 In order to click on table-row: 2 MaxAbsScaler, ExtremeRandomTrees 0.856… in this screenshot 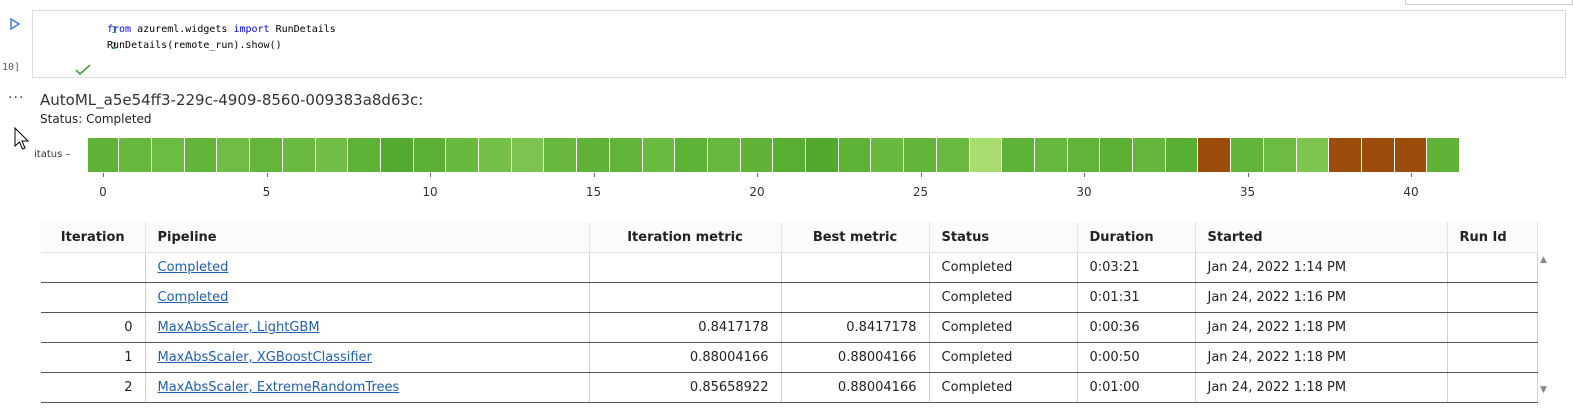, I will do `click(789, 387)`.